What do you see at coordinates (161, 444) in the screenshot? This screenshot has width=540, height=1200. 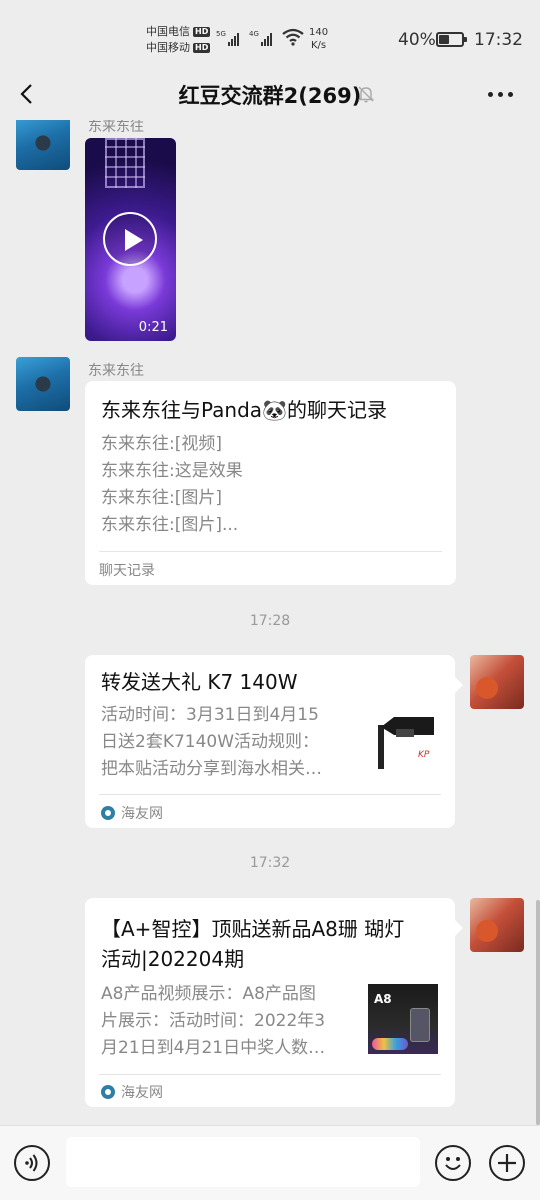 I see `record-line: 东来东往:[视频]` at bounding box center [161, 444].